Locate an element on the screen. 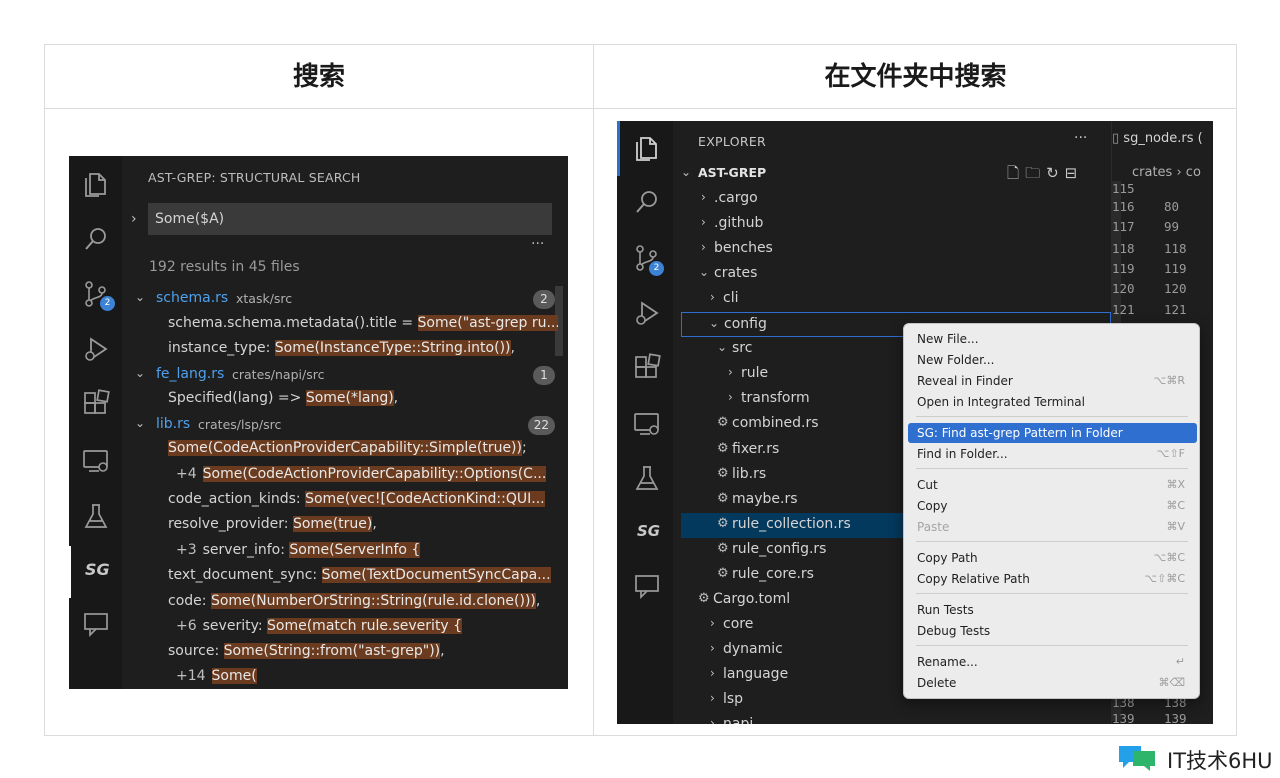  tree-item-label: dynamic is located at coordinates (753, 649).